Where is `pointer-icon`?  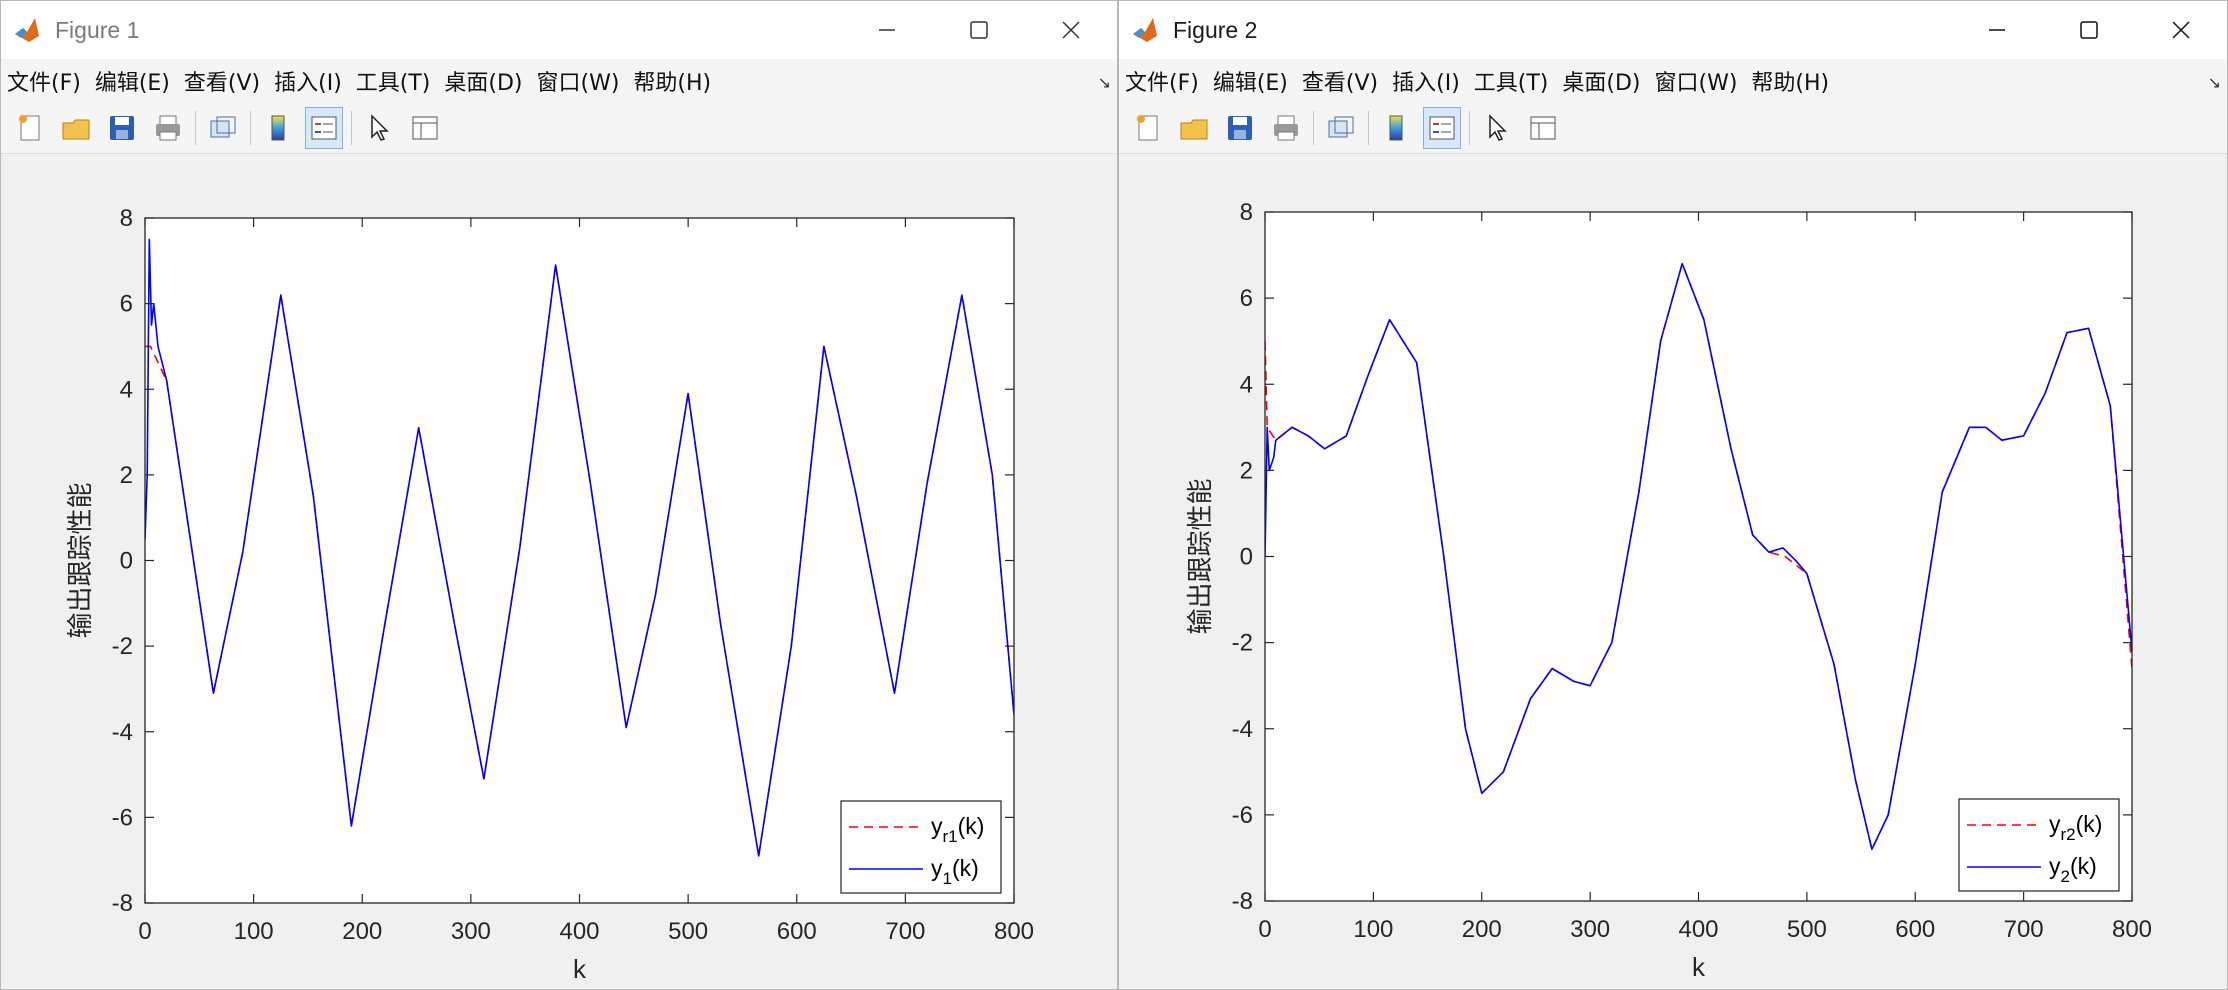
pointer-icon is located at coordinates (1498, 127).